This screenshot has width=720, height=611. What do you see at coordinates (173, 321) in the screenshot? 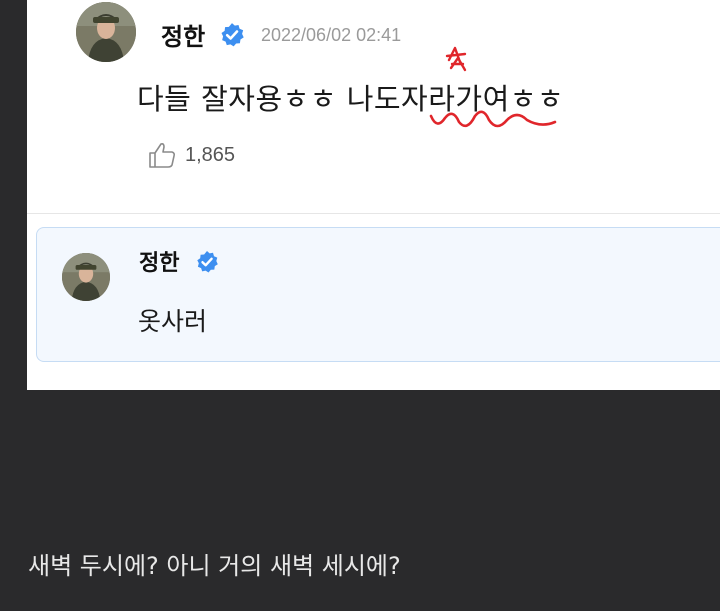
I see `reply-text: 옷사러` at bounding box center [173, 321].